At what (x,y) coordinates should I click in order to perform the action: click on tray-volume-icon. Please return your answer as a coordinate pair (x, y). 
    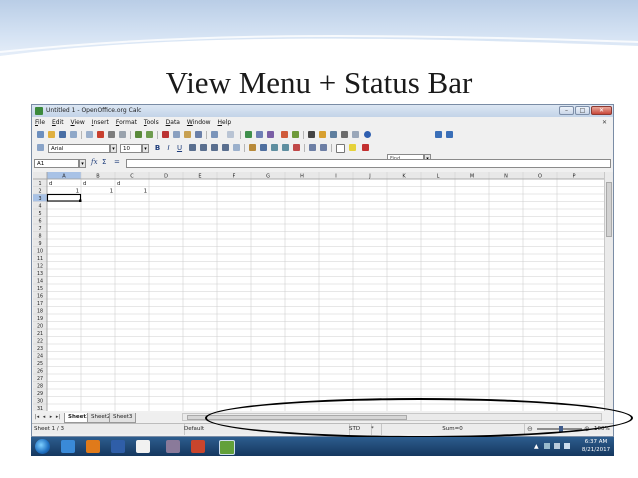
    Looking at the image, I should click on (567, 446).